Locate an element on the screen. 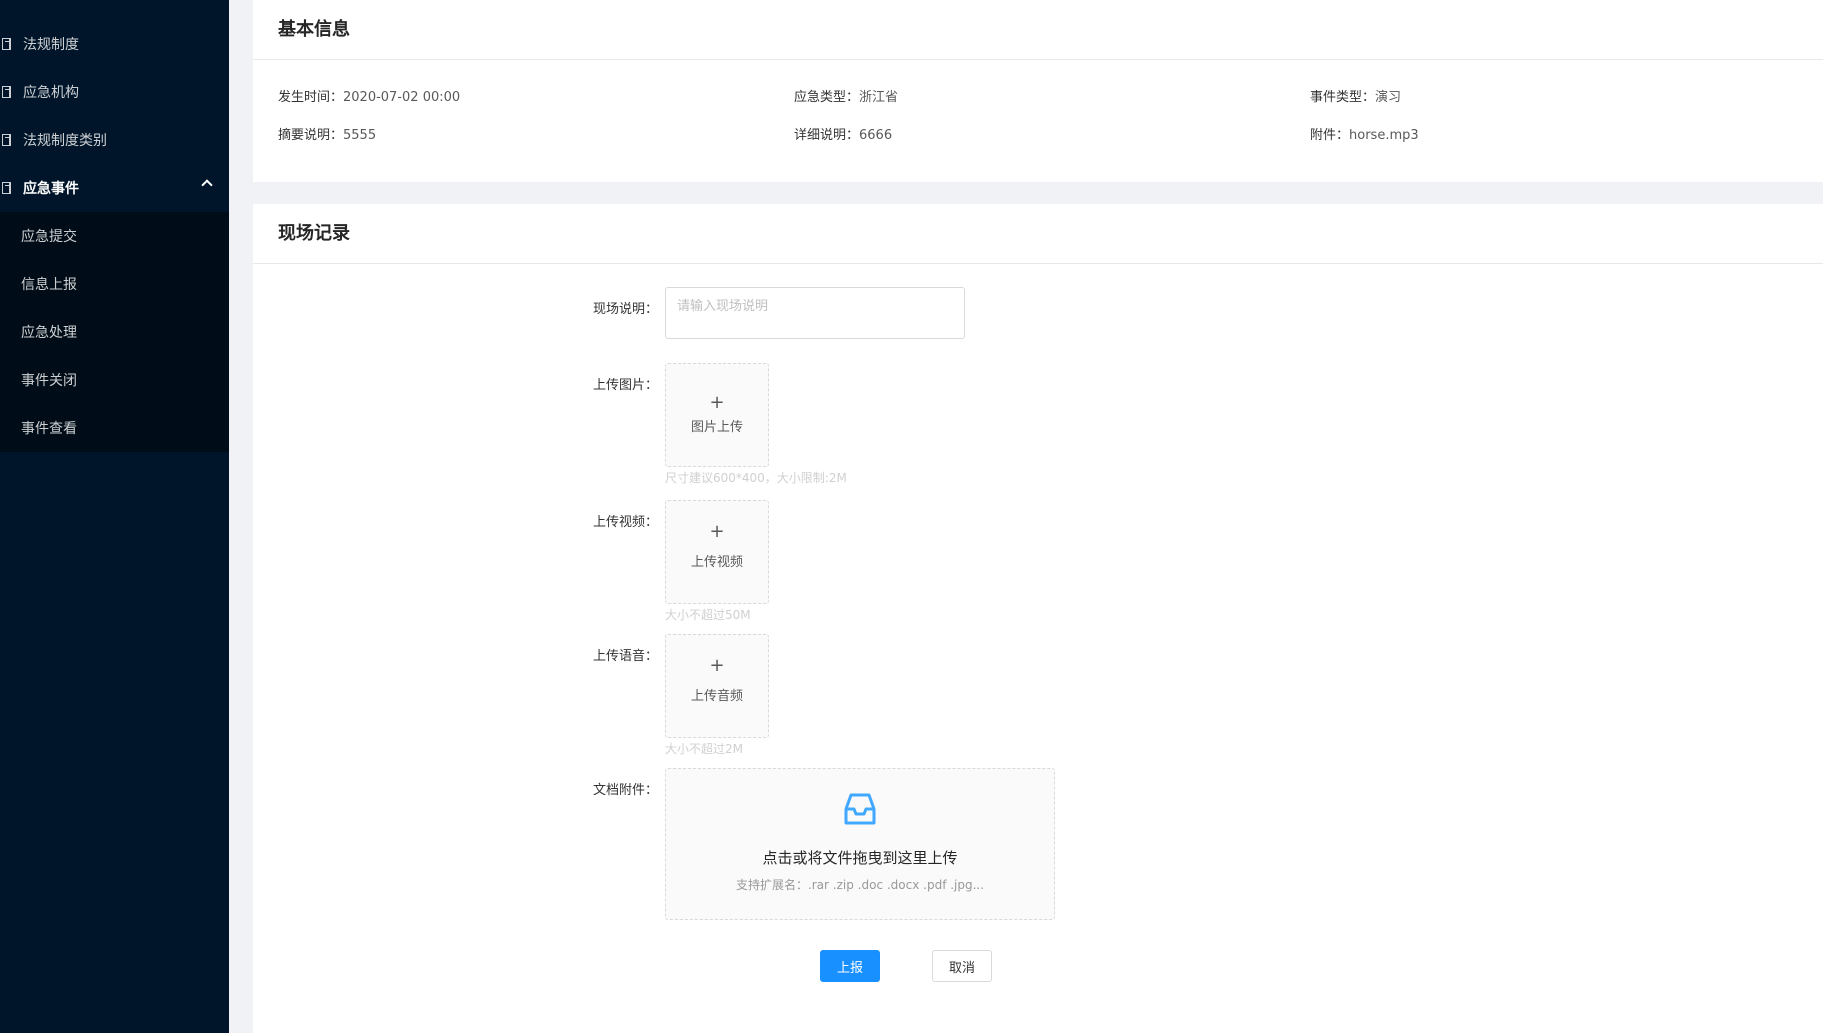 Image resolution: width=1823 pixels, height=1033 pixels. info-detail: 详细说明：6666 is located at coordinates (843, 135).